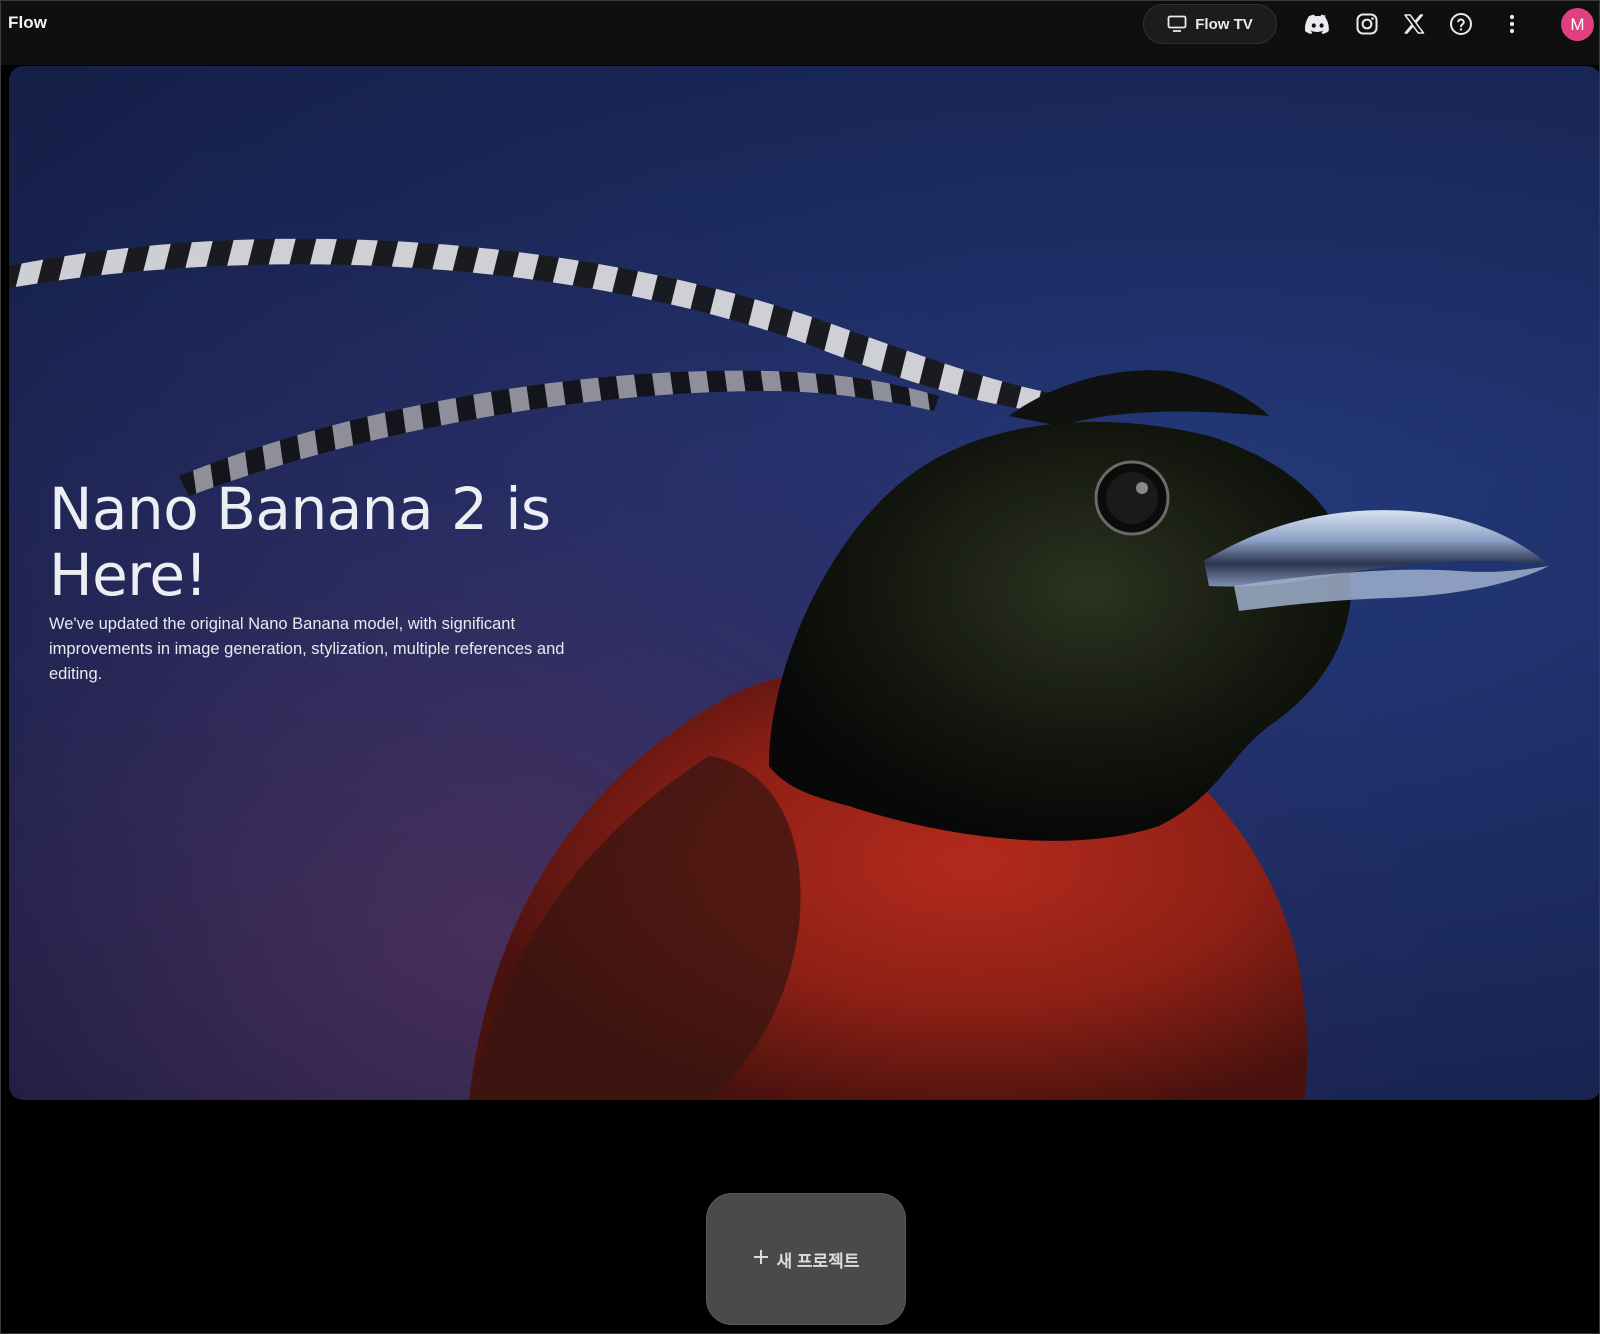 The height and width of the screenshot is (1334, 1600). I want to click on avatar: M, so click(1577, 24).